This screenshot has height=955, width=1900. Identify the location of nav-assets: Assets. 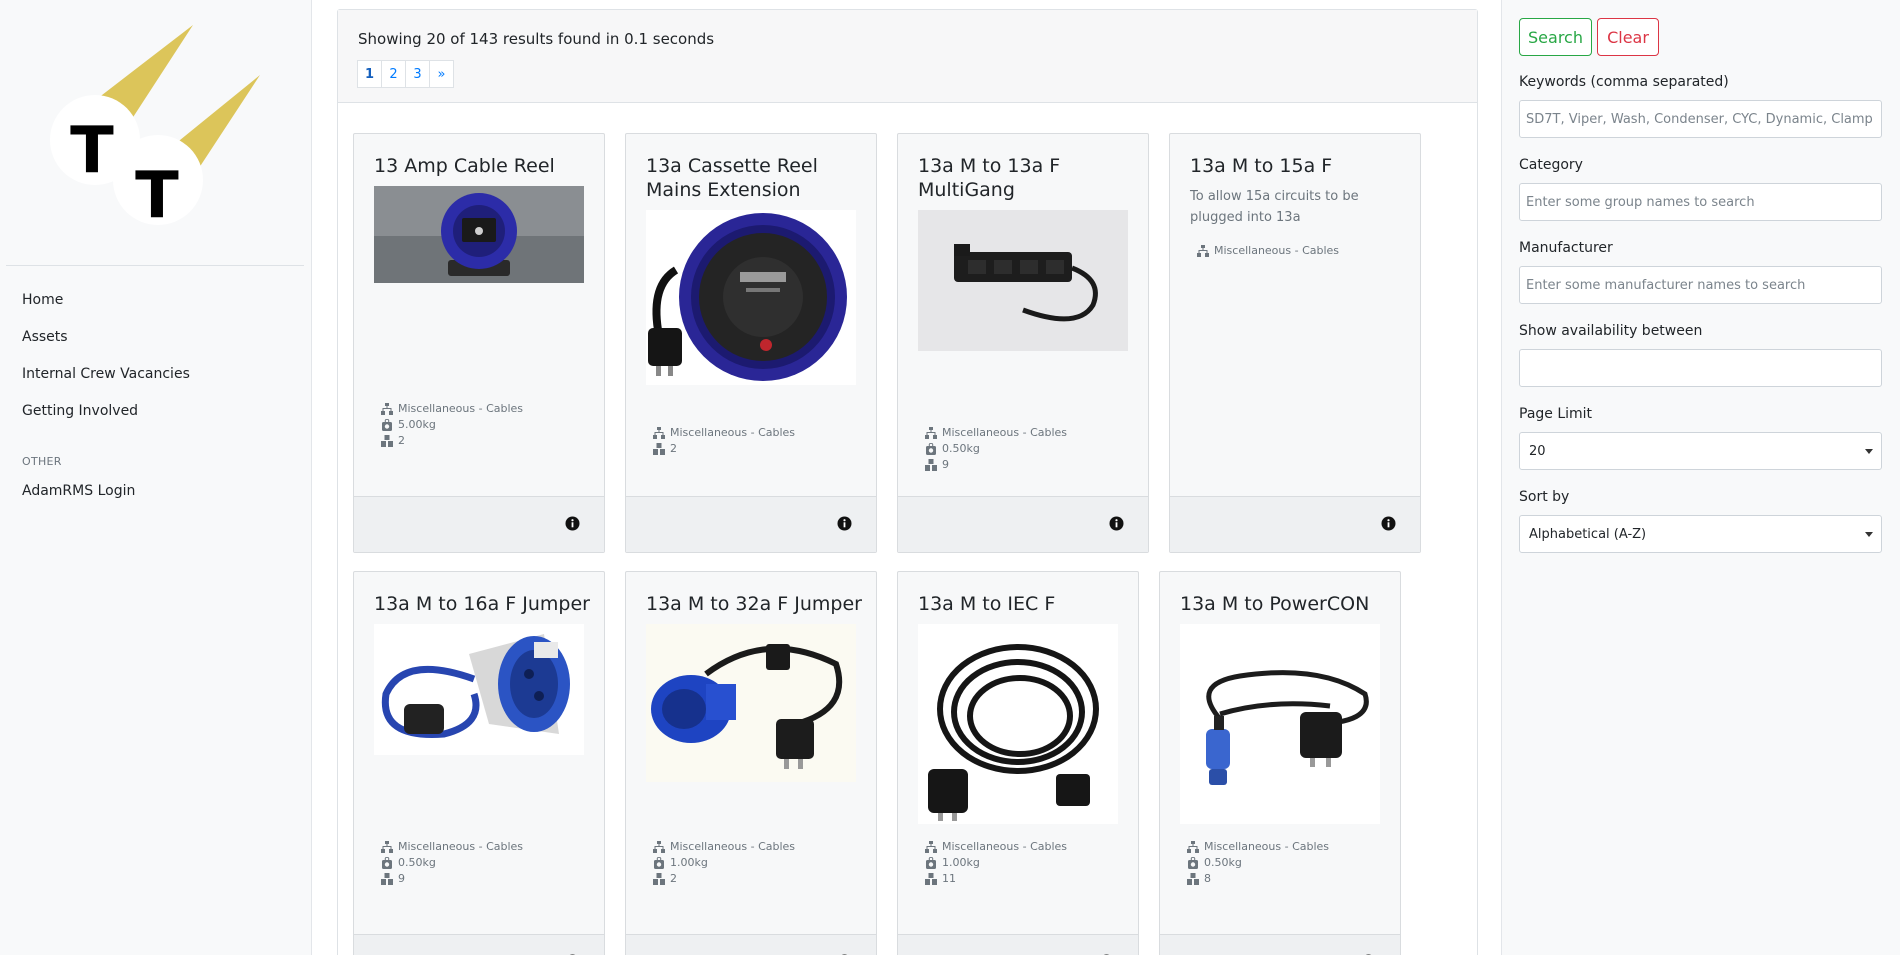
(45, 337).